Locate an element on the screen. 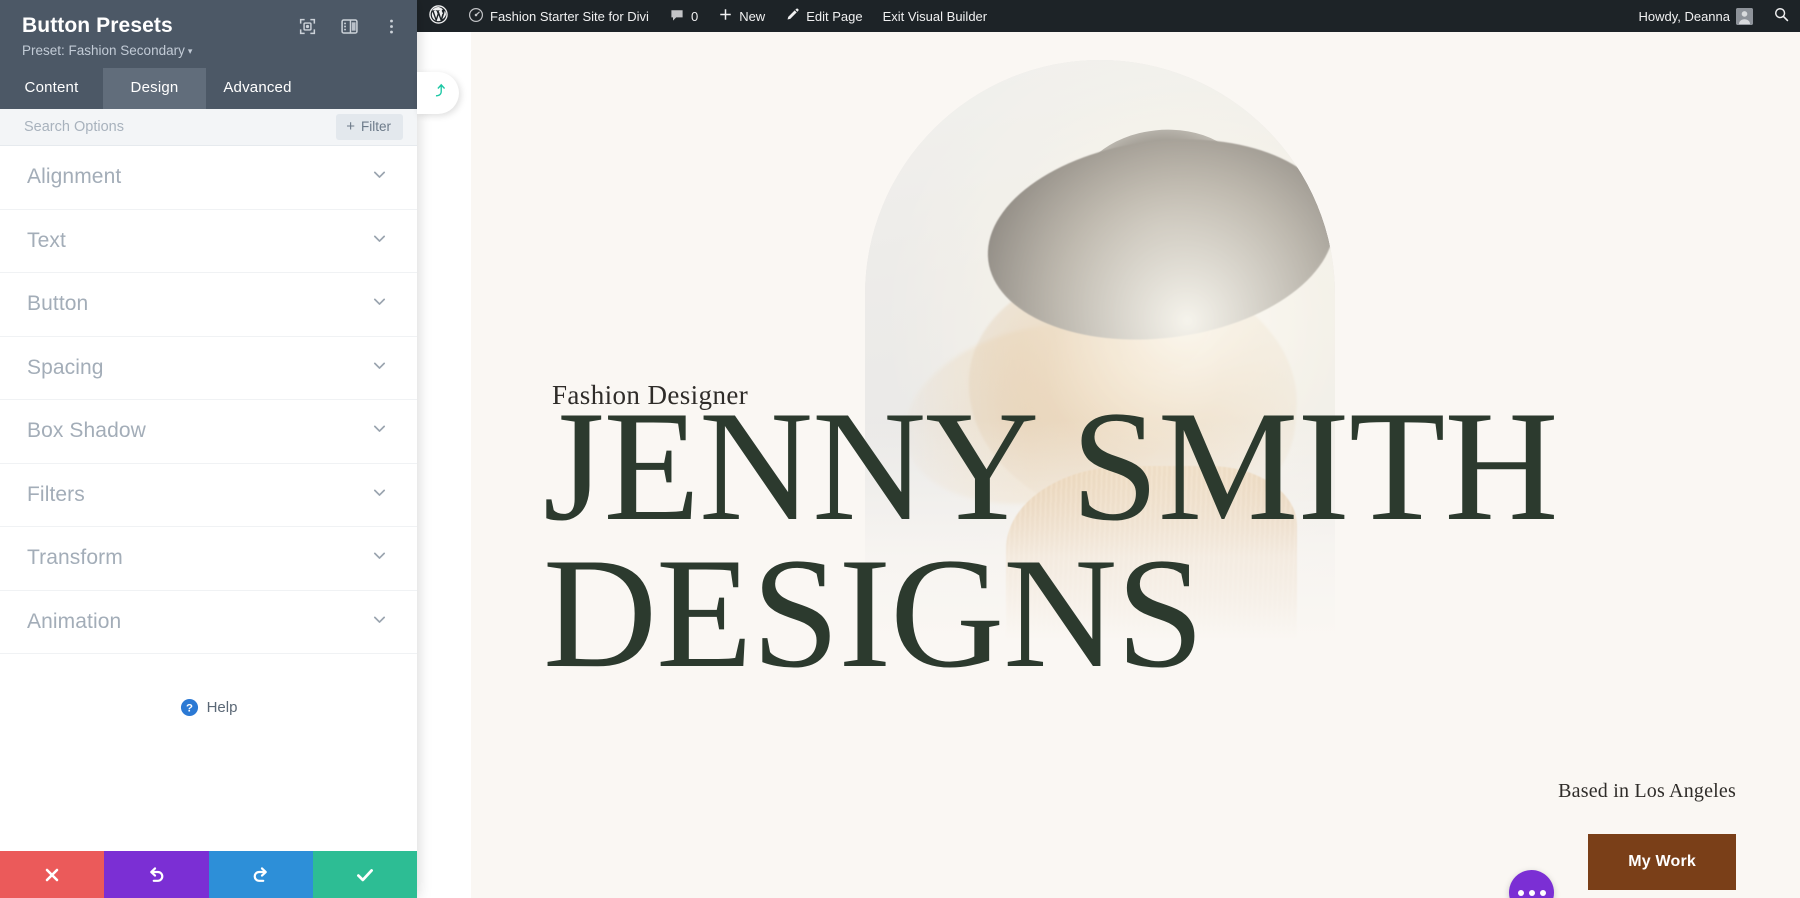  expand-builder-icon is located at coordinates (438, 93).